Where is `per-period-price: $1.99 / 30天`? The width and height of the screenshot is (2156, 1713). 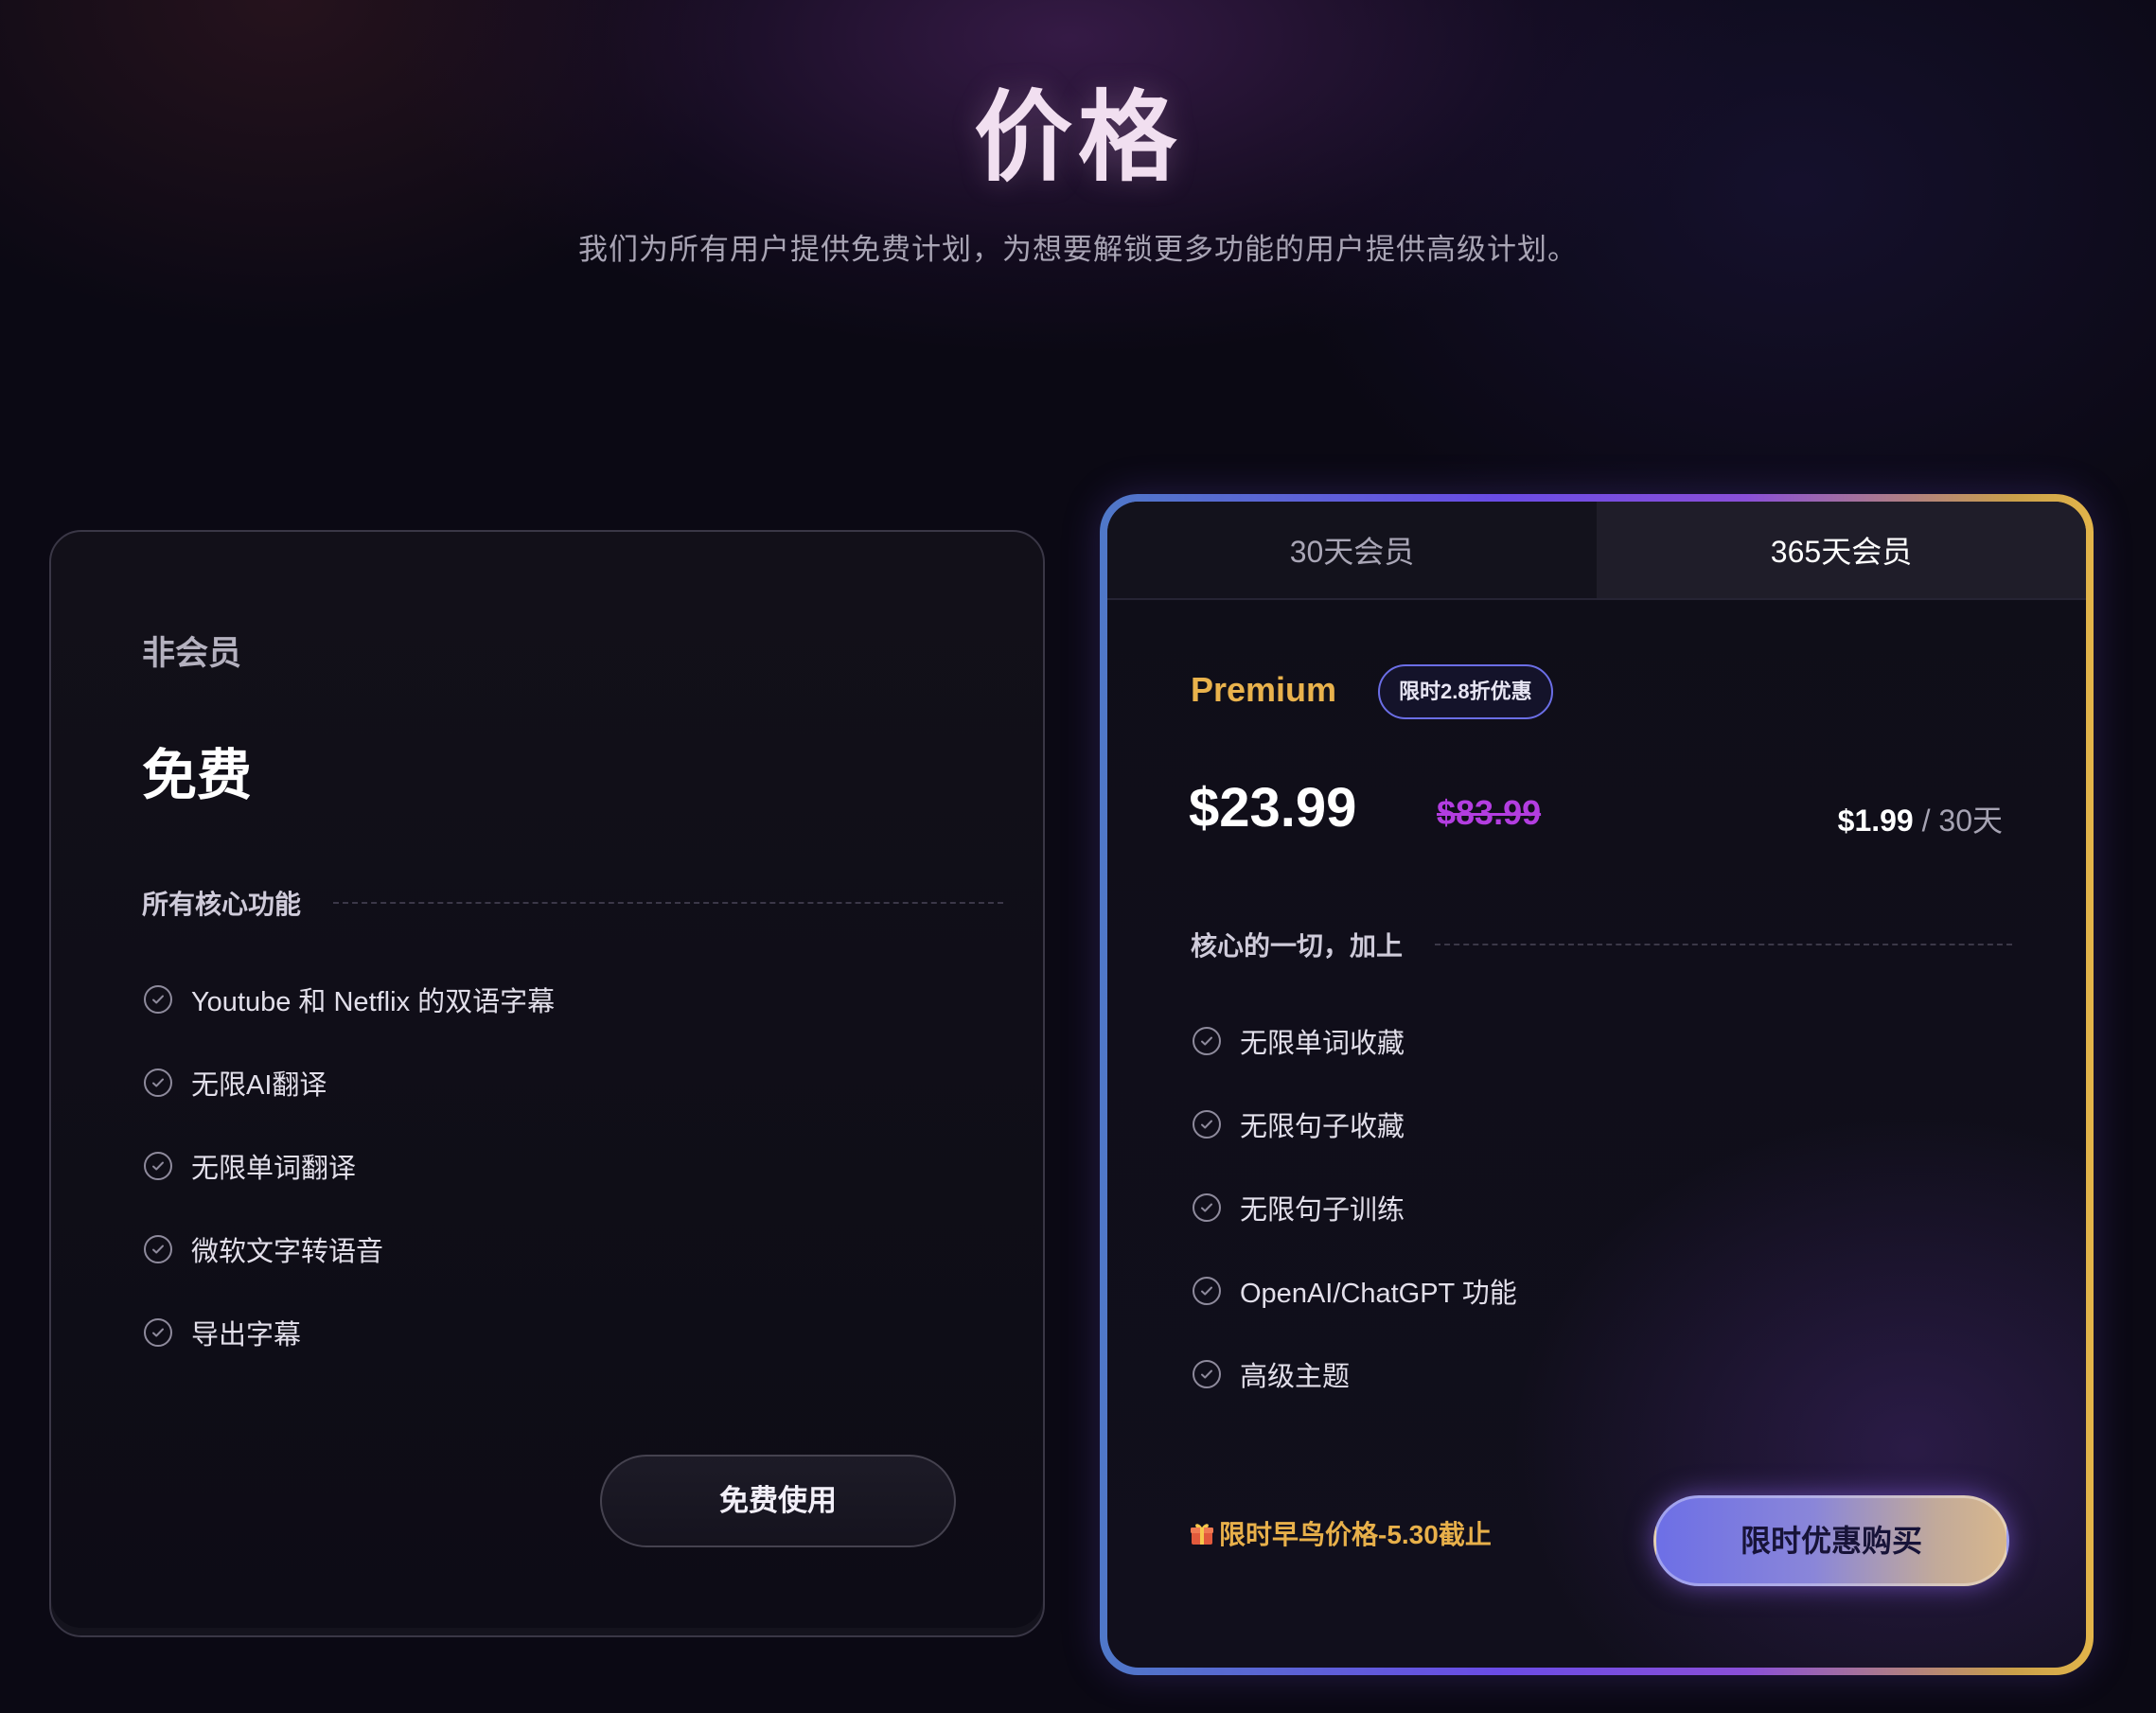 per-period-price: $1.99 / 30天 is located at coordinates (1920, 818).